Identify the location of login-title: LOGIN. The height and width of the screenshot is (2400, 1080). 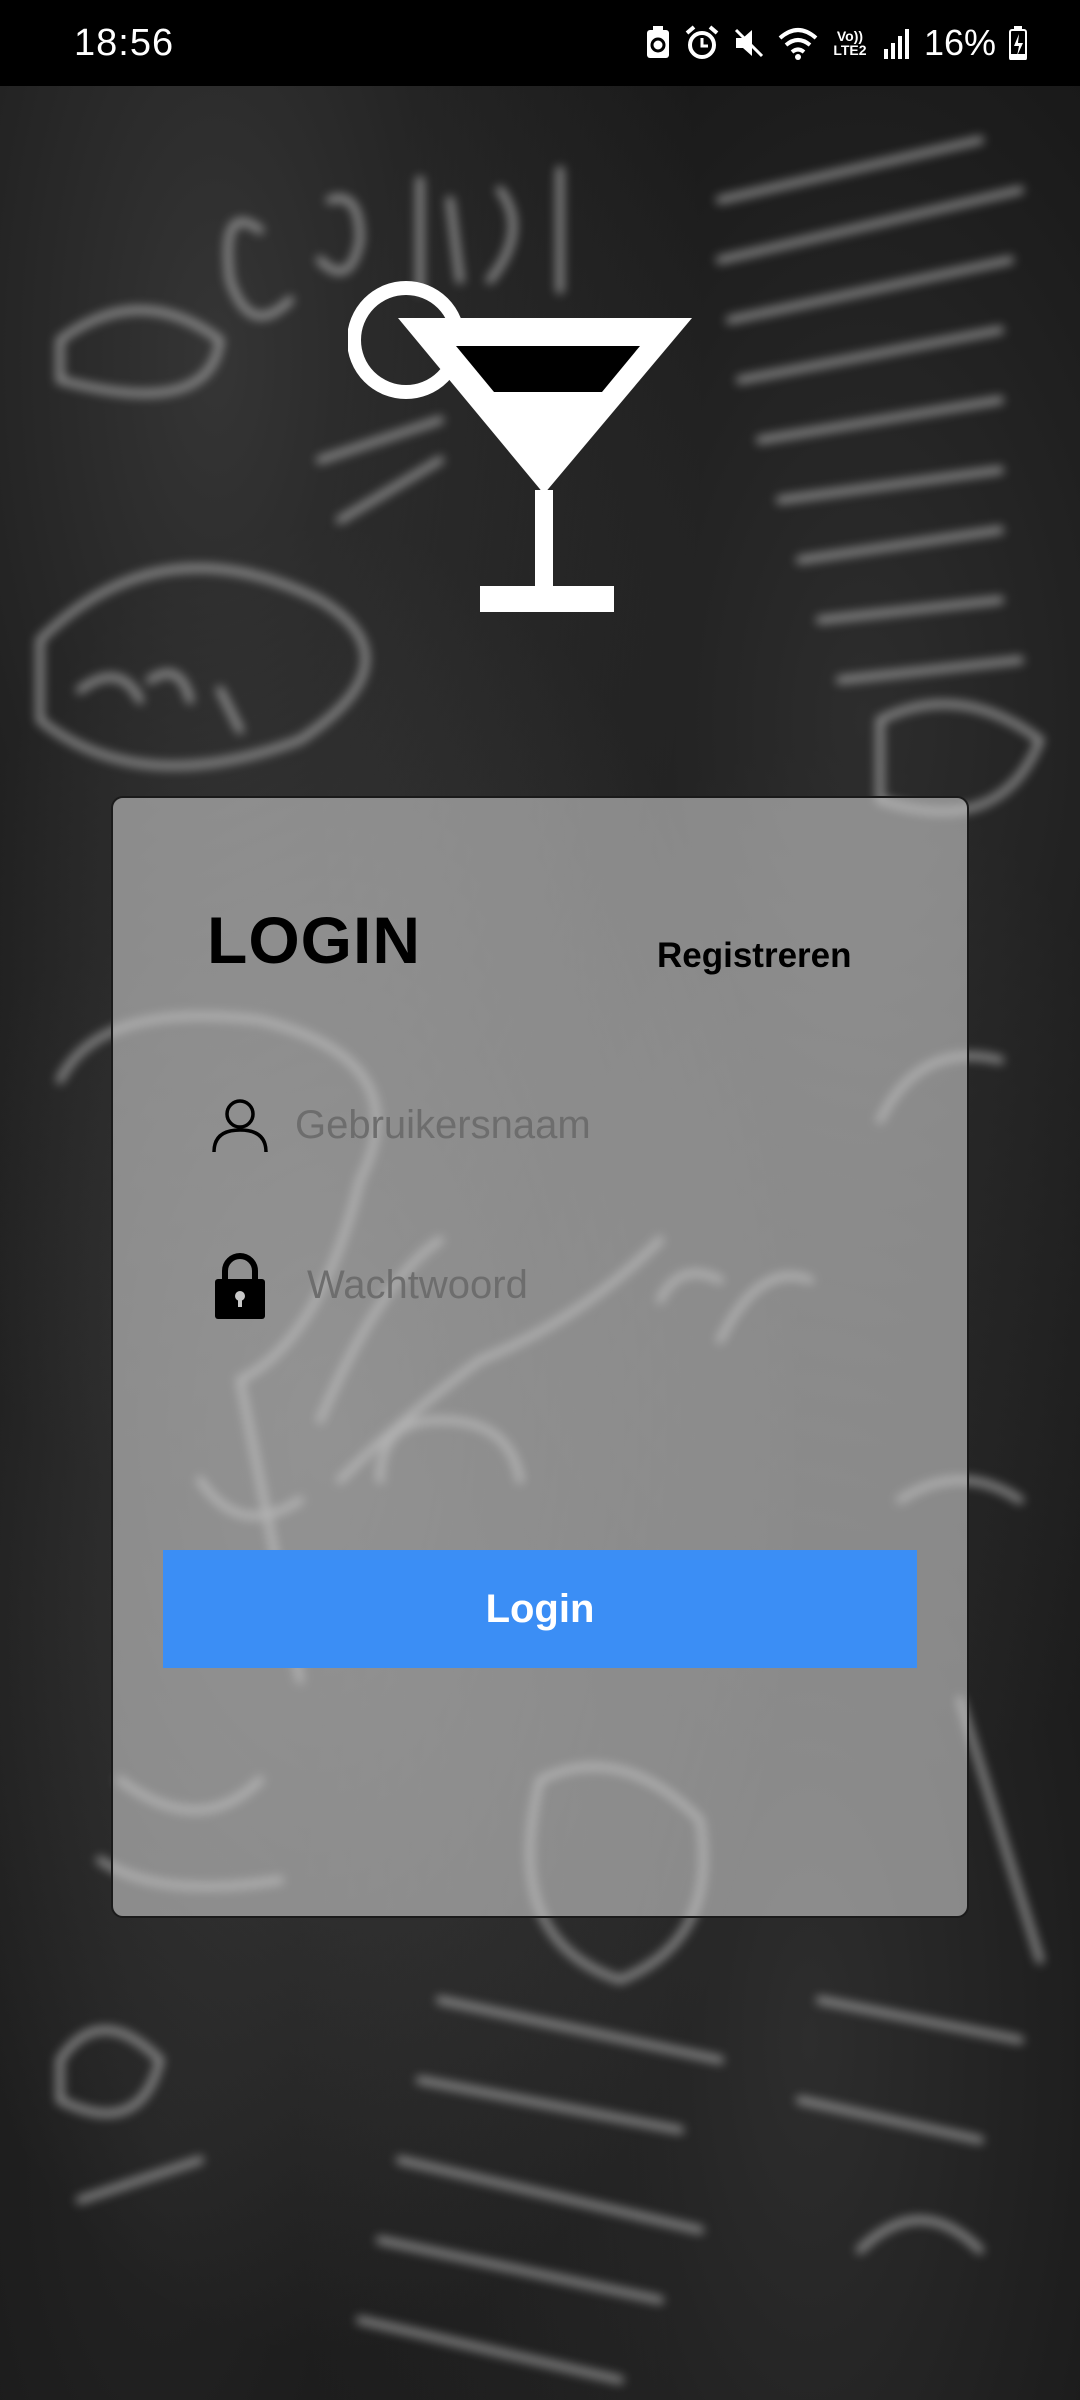
(314, 940).